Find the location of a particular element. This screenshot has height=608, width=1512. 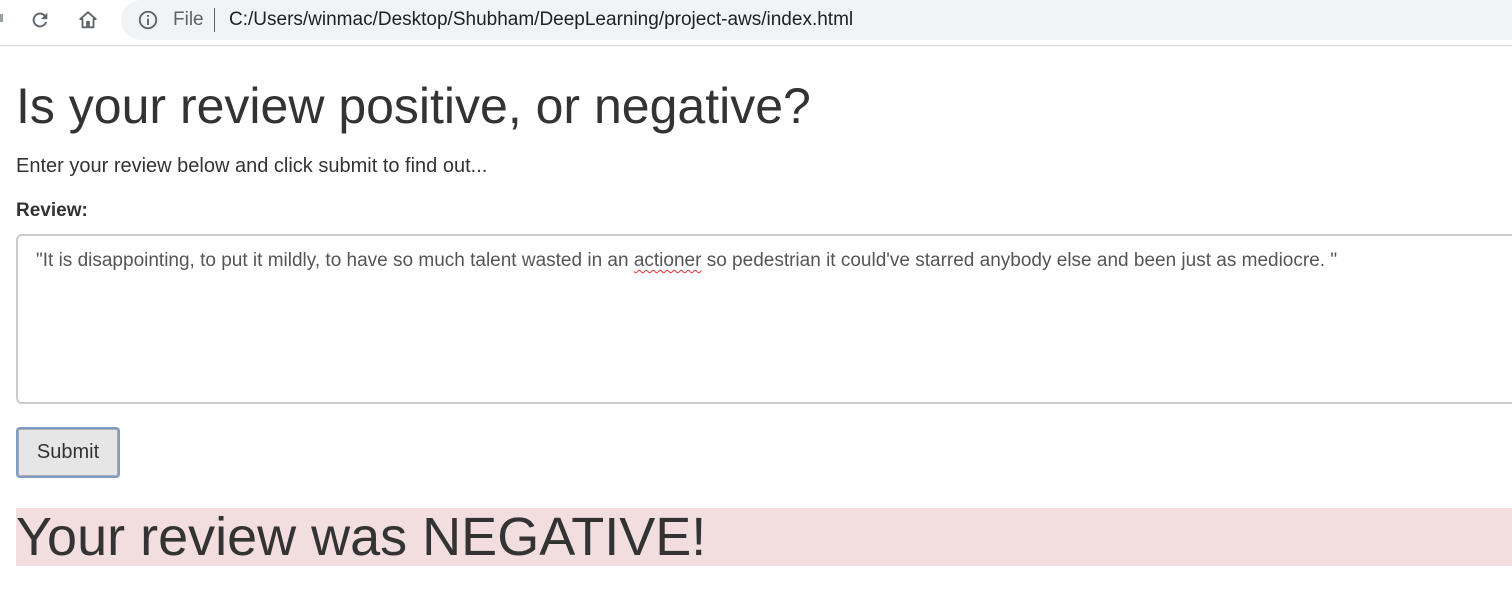

info-icon is located at coordinates (148, 20).